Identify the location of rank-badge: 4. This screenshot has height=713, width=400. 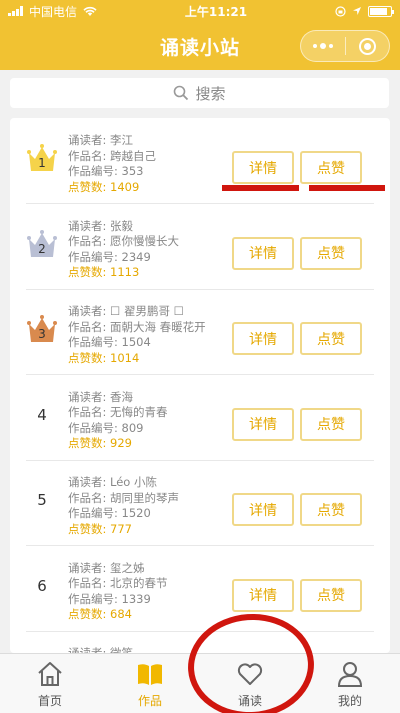
(42, 414).